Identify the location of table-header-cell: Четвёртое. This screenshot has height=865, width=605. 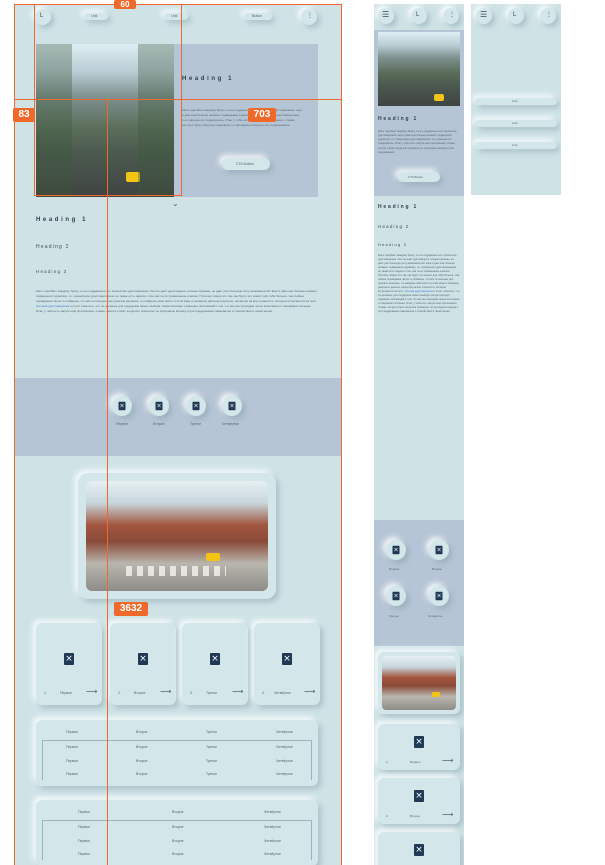
(272, 812).